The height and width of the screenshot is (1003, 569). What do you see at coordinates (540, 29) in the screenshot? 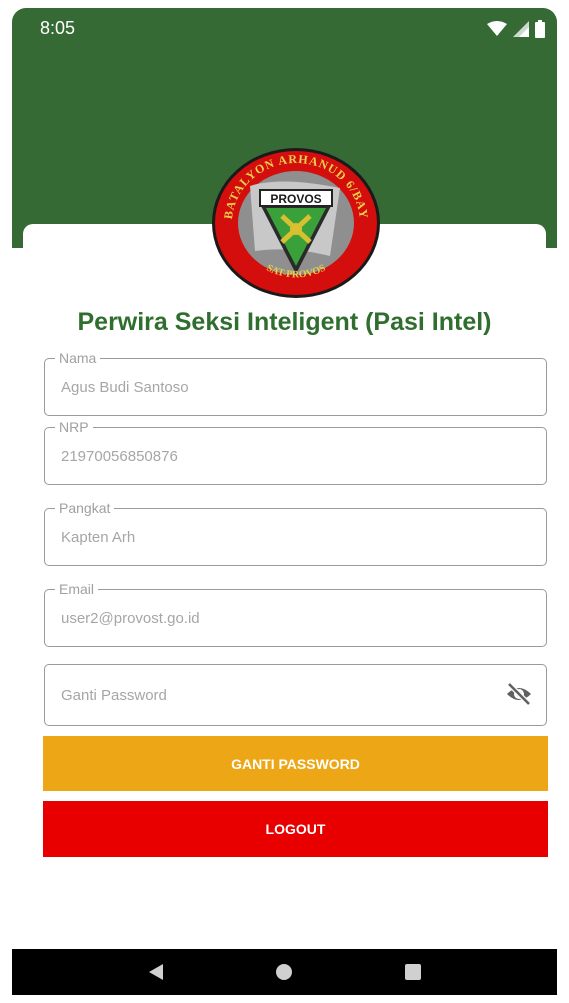
I see `battery-icon` at bounding box center [540, 29].